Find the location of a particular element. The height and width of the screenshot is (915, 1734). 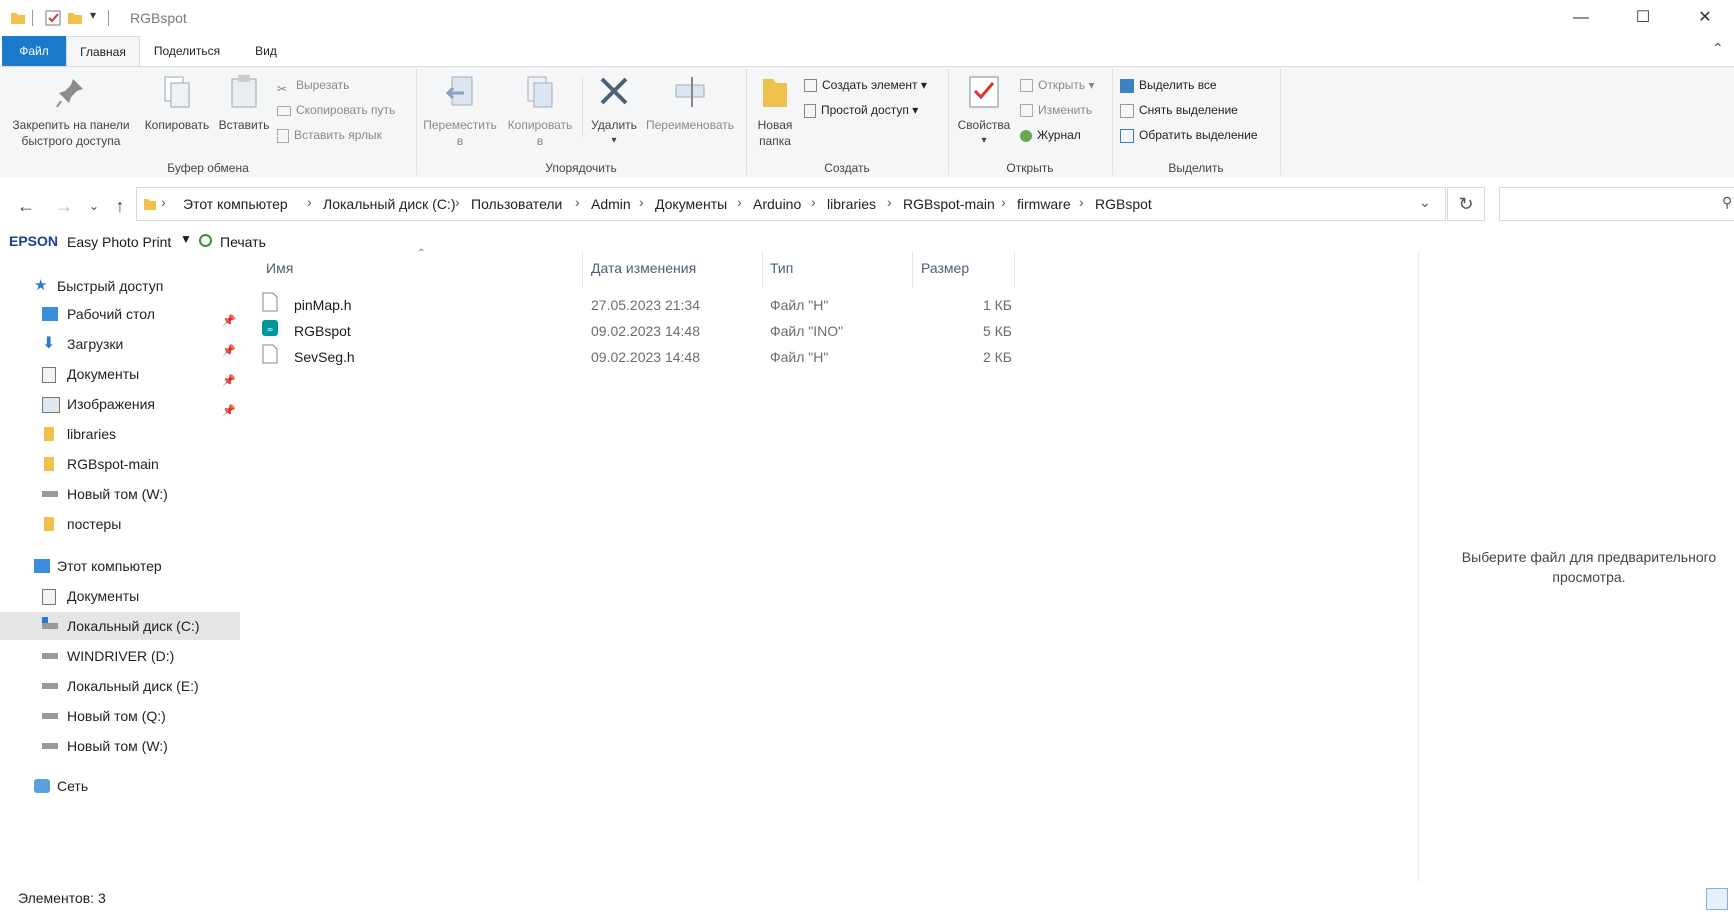

paste-button: Вставить is located at coordinates (244, 103).